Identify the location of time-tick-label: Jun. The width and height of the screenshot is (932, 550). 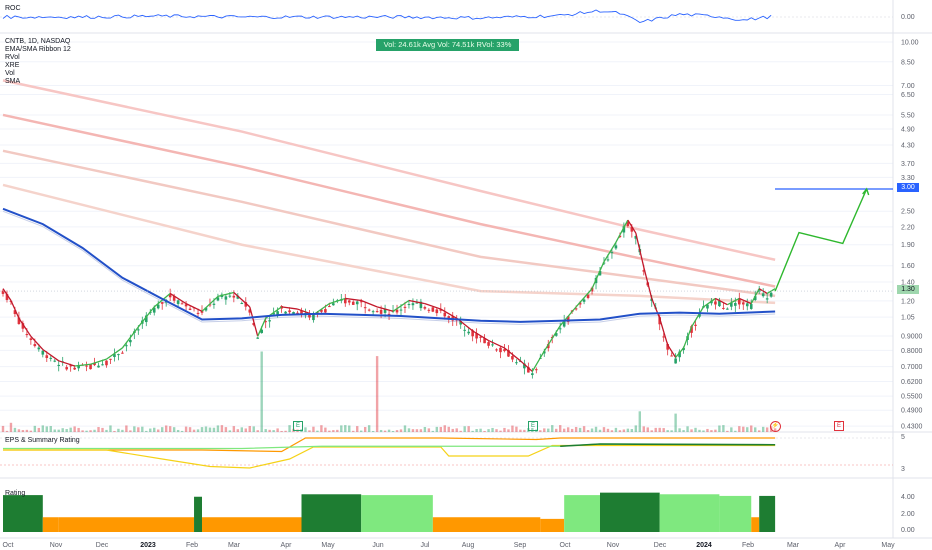
(377, 545).